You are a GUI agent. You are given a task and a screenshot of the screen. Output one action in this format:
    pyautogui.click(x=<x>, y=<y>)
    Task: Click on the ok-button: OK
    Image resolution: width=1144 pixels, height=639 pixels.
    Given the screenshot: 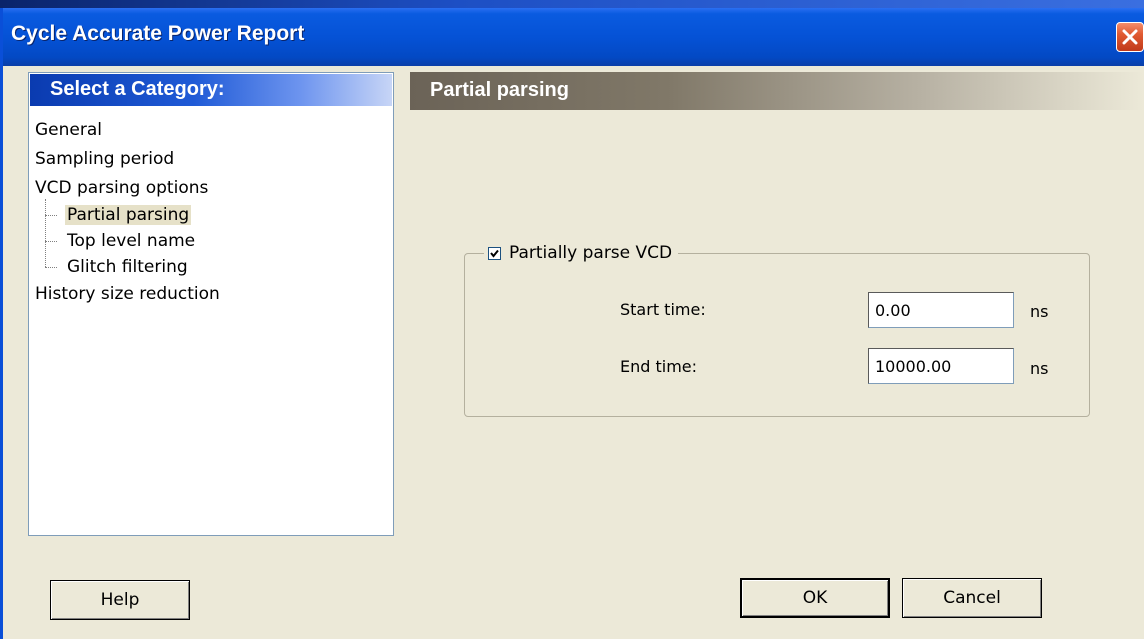 What is the action you would take?
    pyautogui.click(x=815, y=598)
    